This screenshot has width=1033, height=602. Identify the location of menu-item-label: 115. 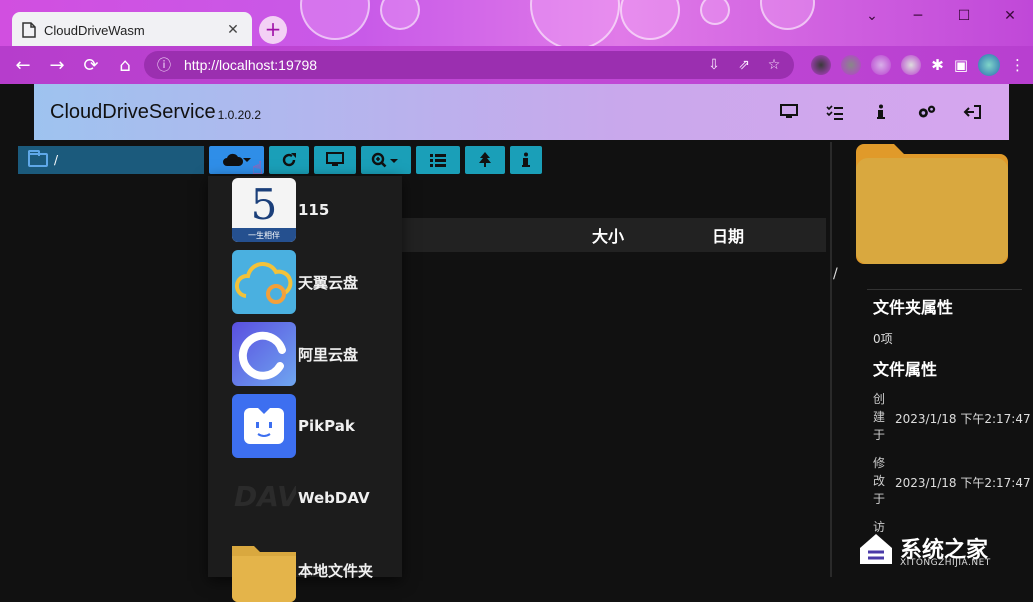
(314, 210).